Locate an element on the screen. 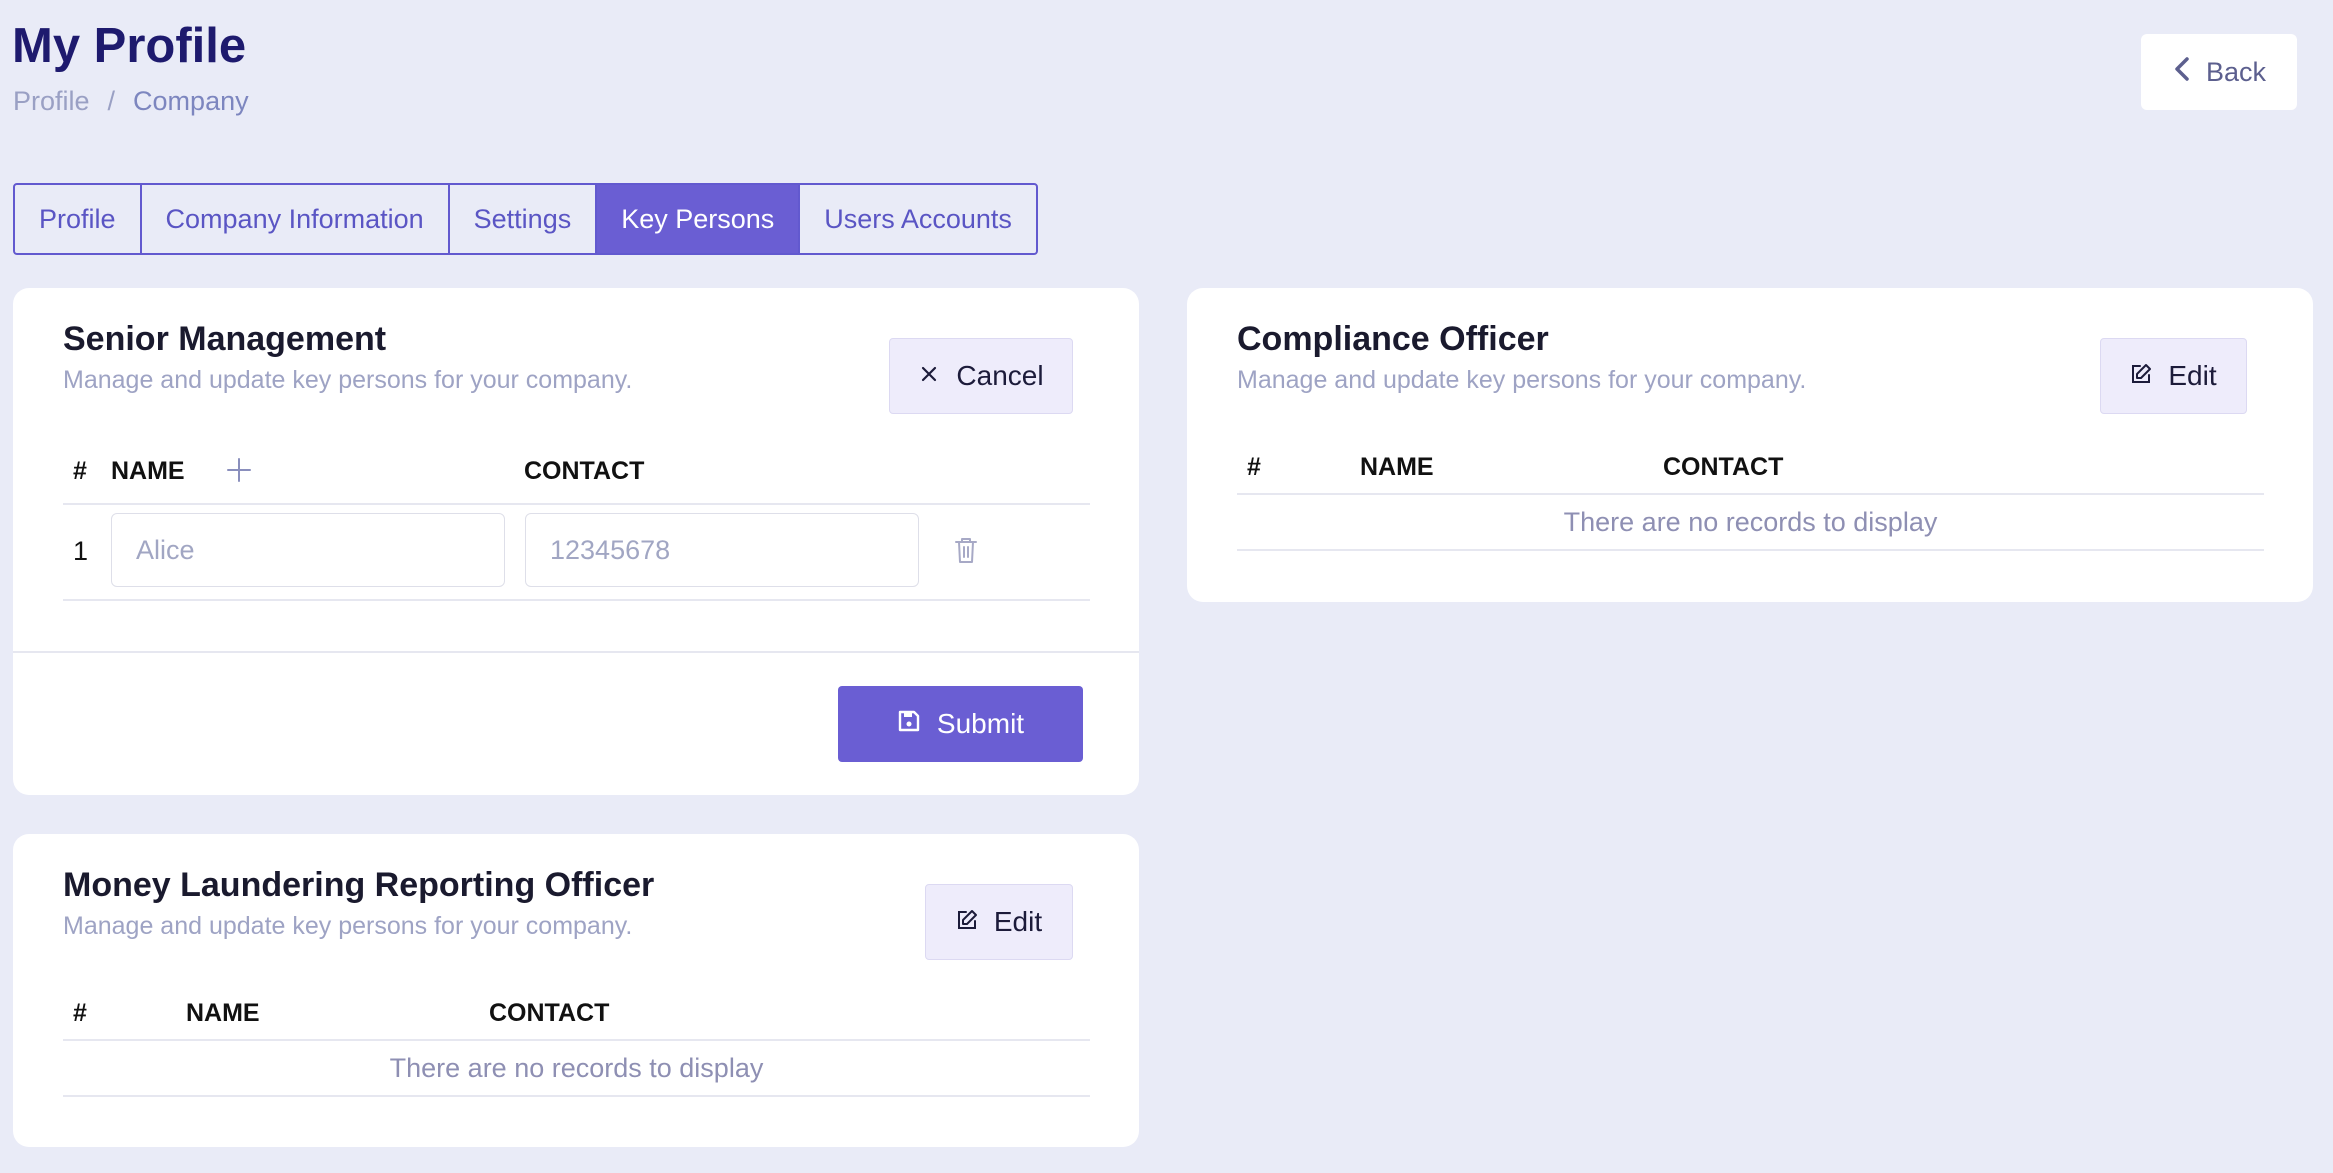 The image size is (2333, 1173). row-number: 1 is located at coordinates (81, 551).